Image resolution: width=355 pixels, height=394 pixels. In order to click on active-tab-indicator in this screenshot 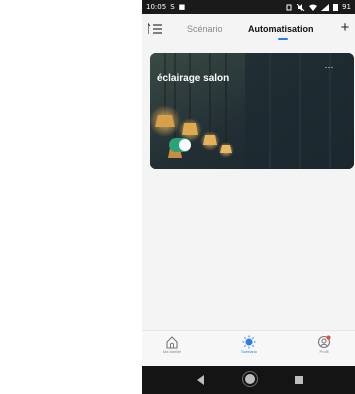, I will do `click(283, 39)`.